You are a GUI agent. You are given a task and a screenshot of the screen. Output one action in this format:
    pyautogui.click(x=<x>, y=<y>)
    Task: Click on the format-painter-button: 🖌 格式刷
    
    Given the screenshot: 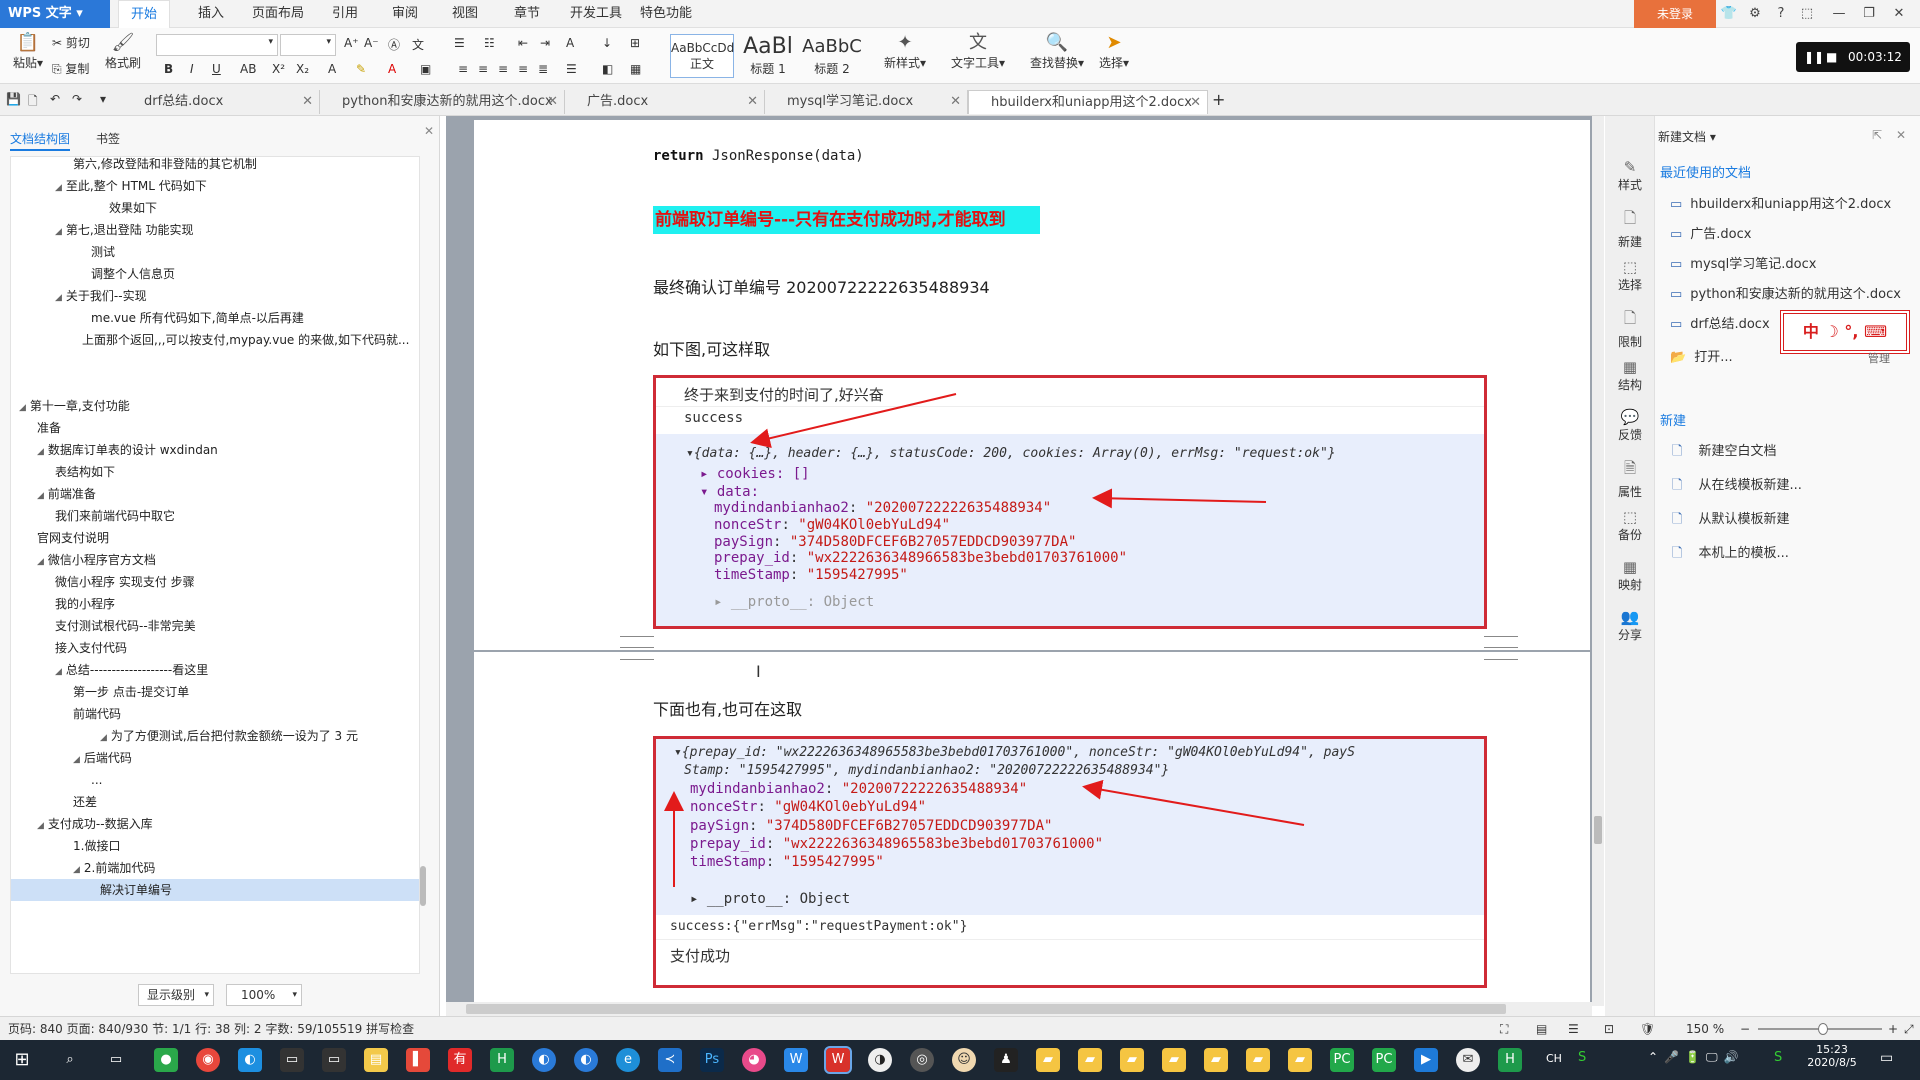 What is the action you would take?
    pyautogui.click(x=123, y=51)
    